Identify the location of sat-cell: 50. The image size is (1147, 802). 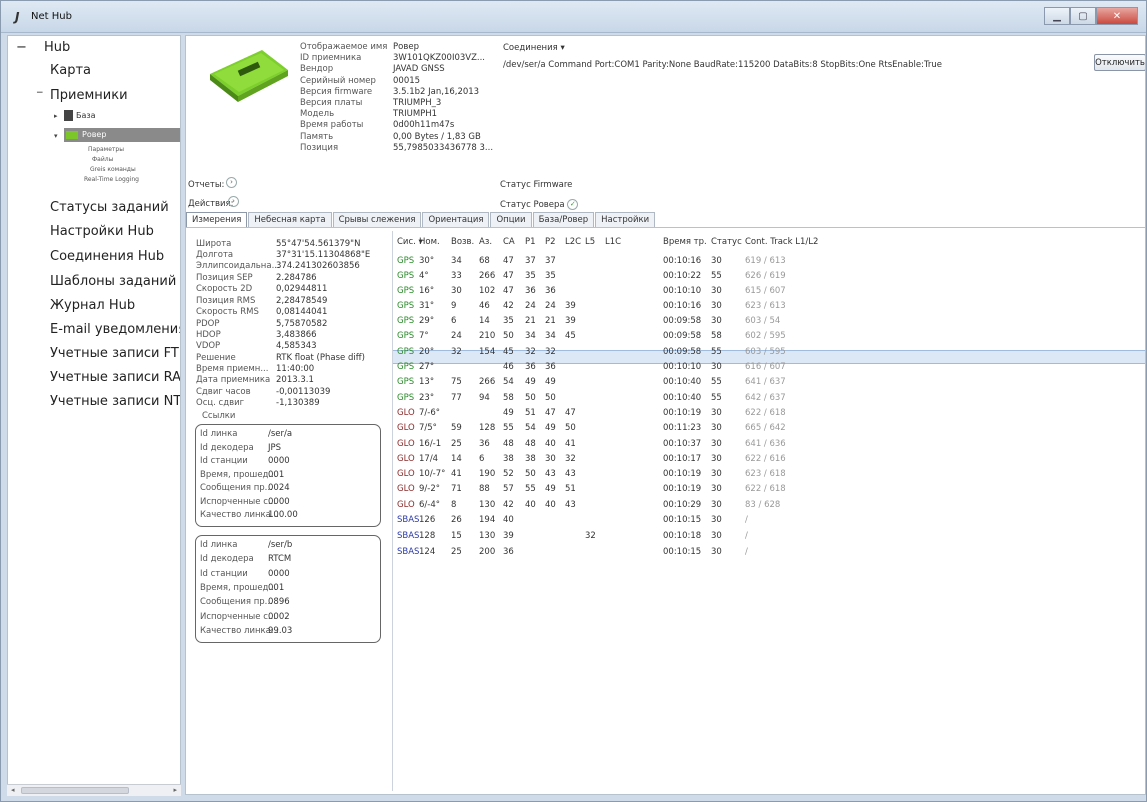
(530, 398).